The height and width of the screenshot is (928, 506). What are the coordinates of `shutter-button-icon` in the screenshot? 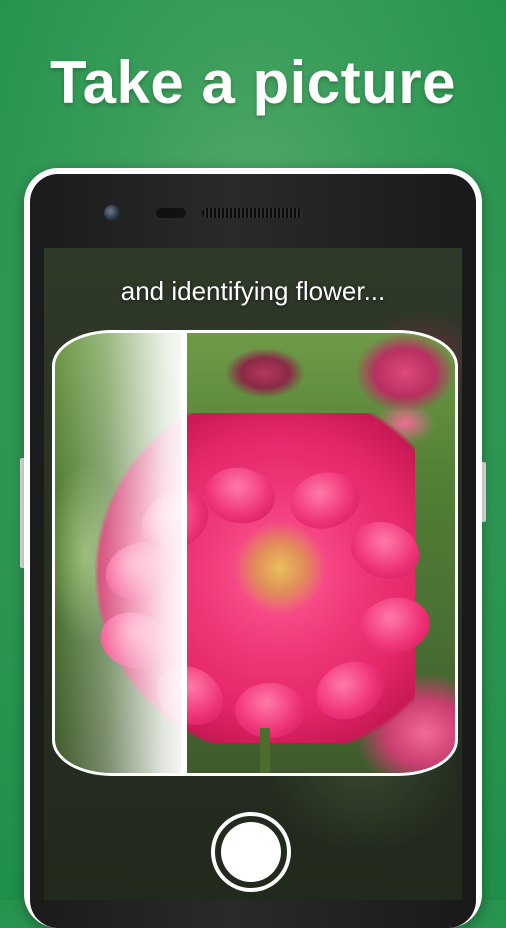 It's located at (251, 852).